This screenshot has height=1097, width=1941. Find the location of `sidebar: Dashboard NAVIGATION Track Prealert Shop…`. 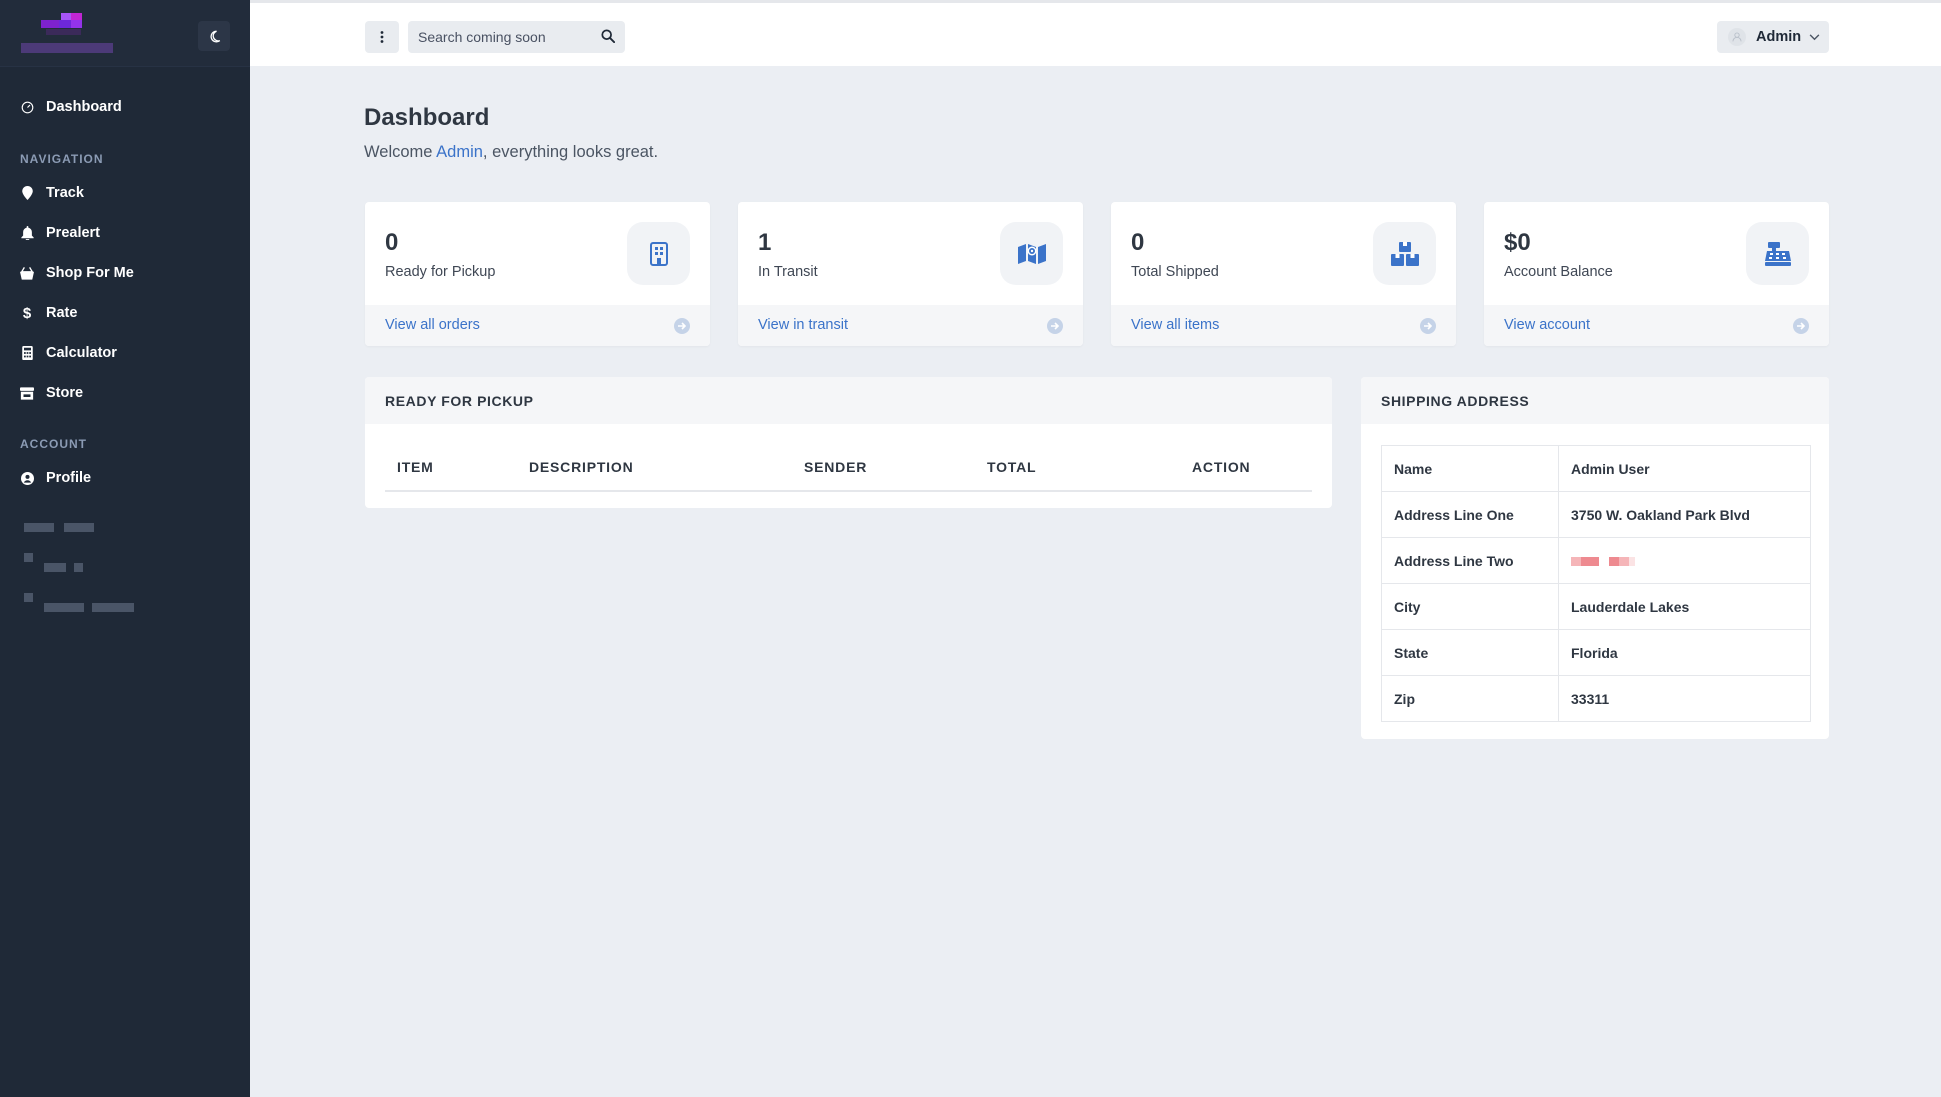

sidebar: Dashboard NAVIGATION Track Prealert Shop… is located at coordinates (125, 548).